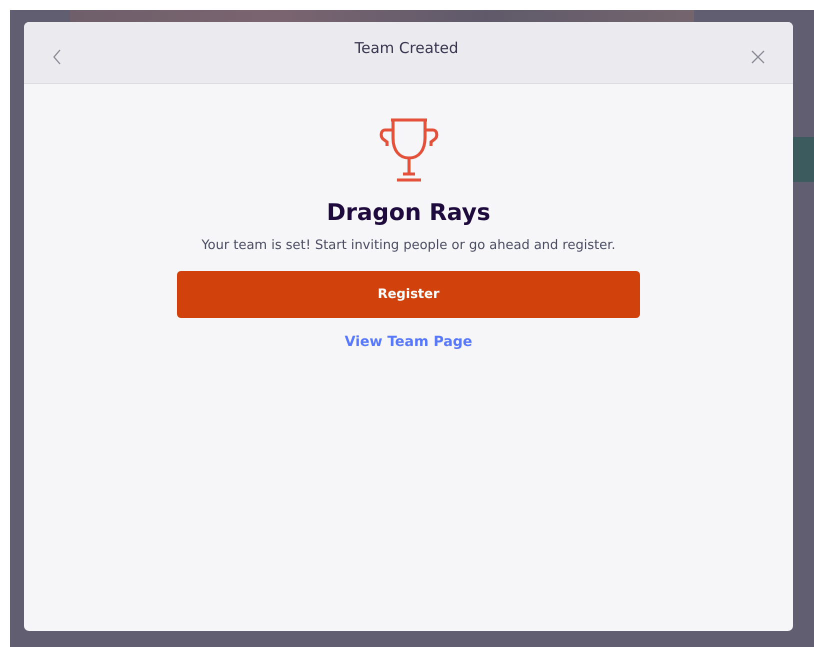 The width and height of the screenshot is (814, 647). I want to click on chevron-left-icon, so click(57, 56).